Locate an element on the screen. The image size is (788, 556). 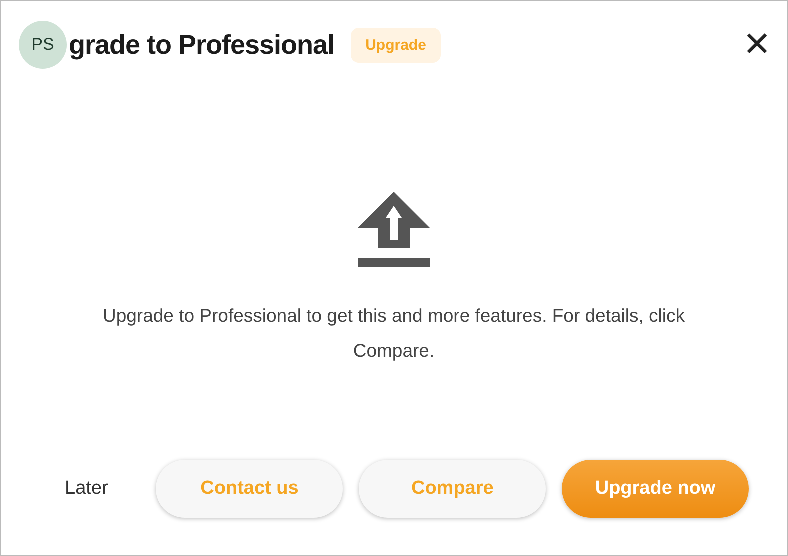
close-button: ✕ is located at coordinates (757, 45).